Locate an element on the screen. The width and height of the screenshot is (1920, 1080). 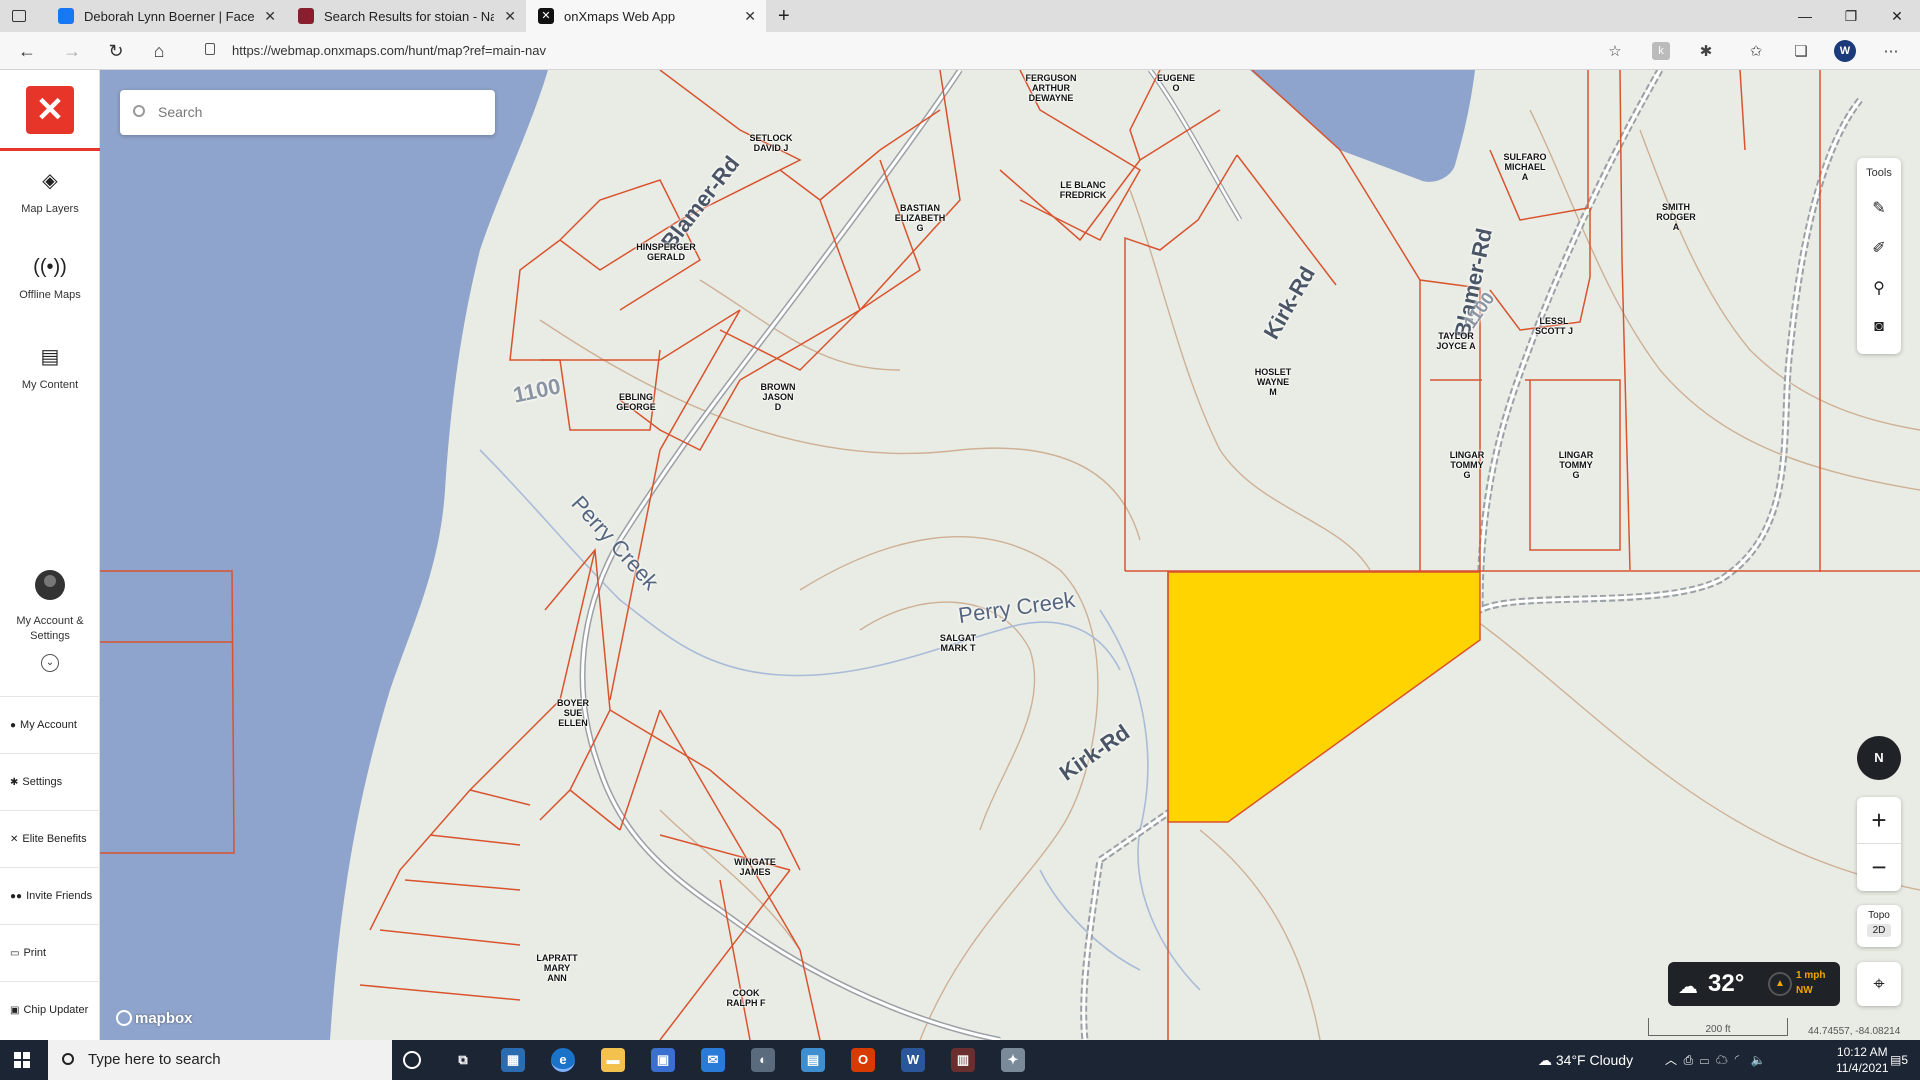
parcel-owner-label: LESSL SCOTT J is located at coordinates (1554, 326).